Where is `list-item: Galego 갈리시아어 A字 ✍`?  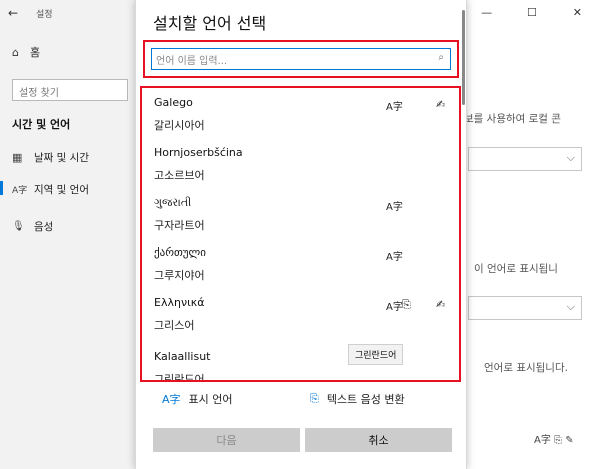
list-item: Galego 갈리시아어 A字 ✍ is located at coordinates (304, 115).